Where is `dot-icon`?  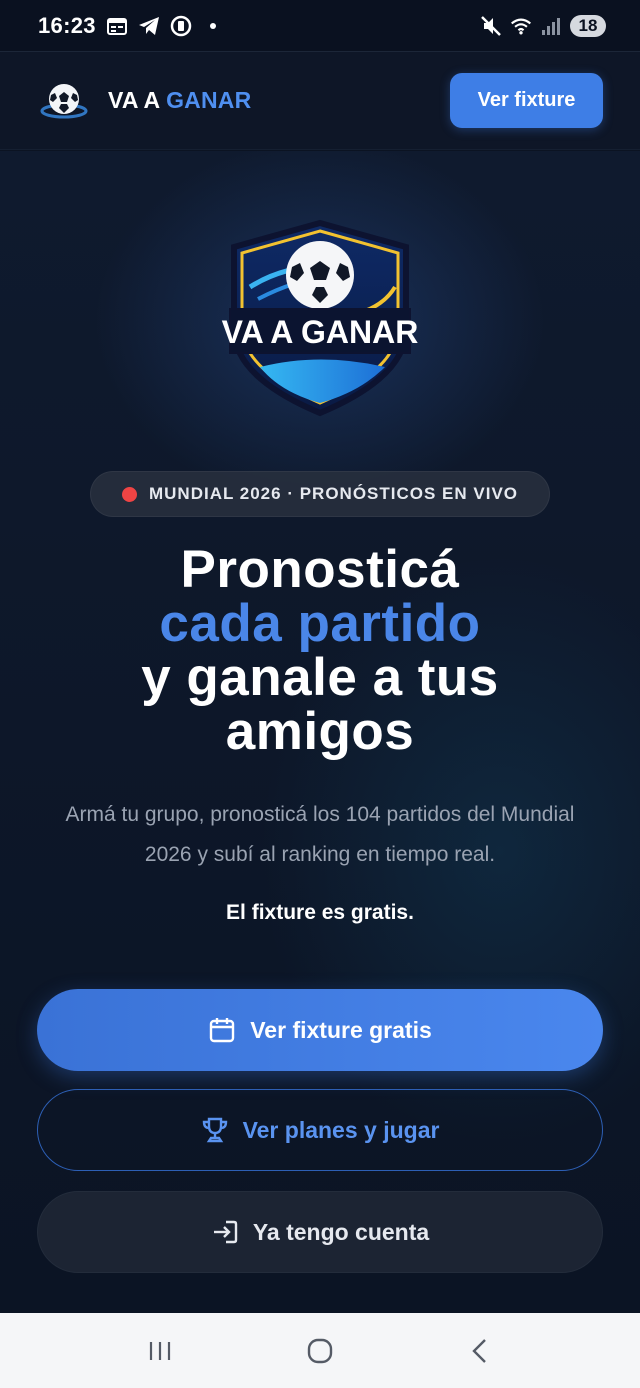
dot-icon is located at coordinates (213, 26).